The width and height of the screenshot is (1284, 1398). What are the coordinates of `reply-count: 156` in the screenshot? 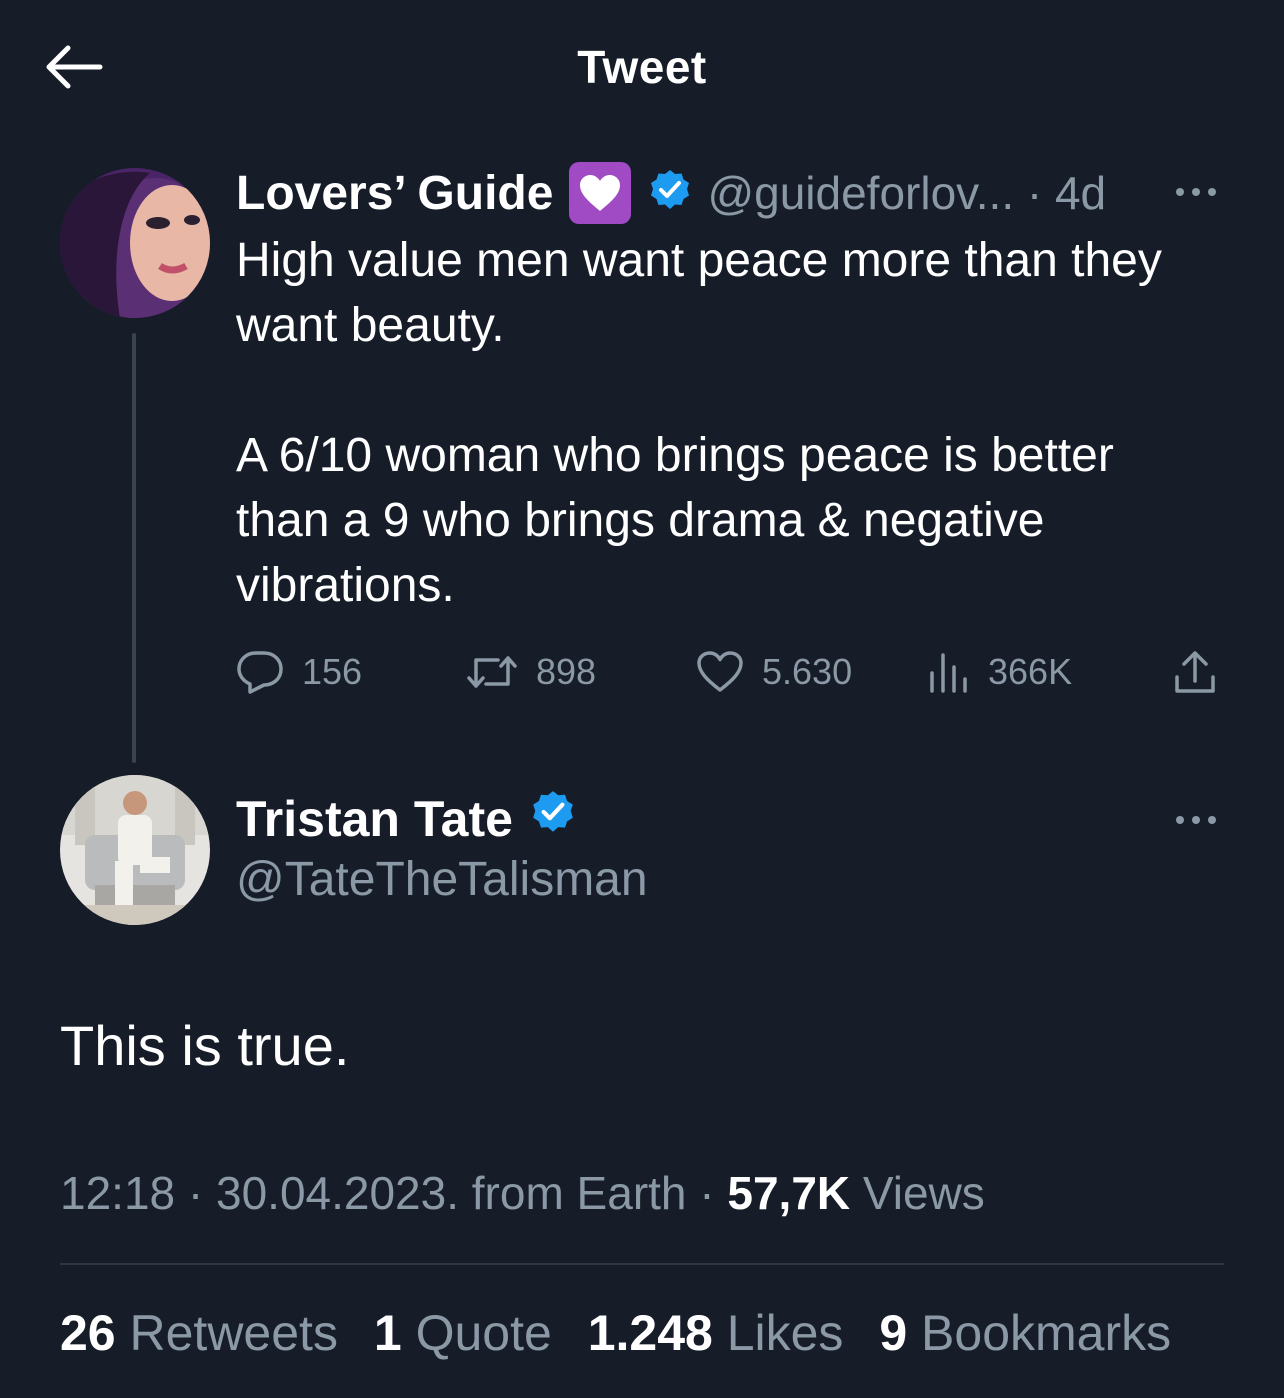 It's located at (332, 671).